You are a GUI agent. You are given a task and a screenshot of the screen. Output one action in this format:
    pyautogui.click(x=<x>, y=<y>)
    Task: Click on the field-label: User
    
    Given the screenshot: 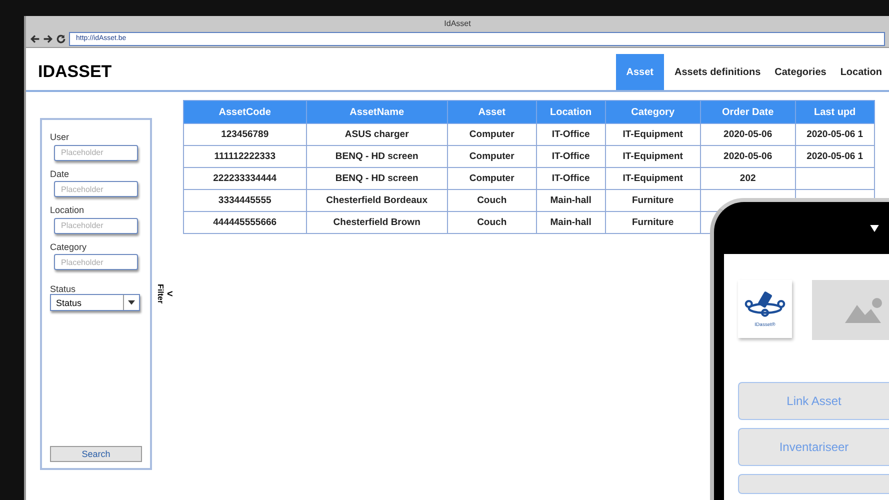 What is the action you would take?
    pyautogui.click(x=60, y=137)
    